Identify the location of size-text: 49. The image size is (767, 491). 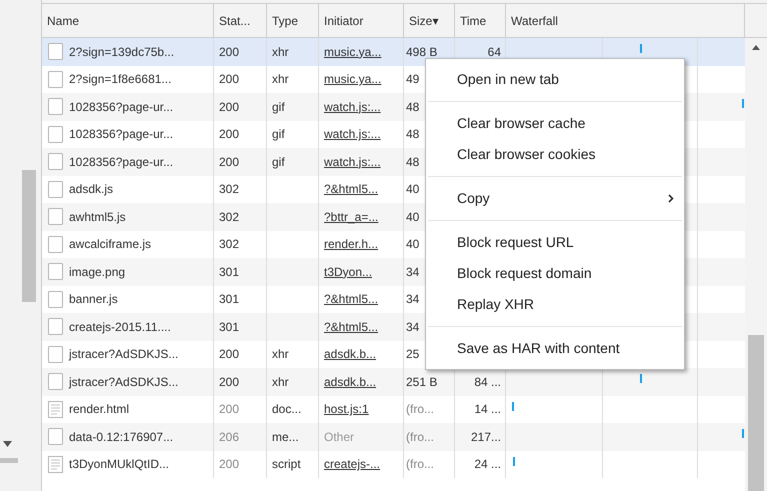
(413, 79).